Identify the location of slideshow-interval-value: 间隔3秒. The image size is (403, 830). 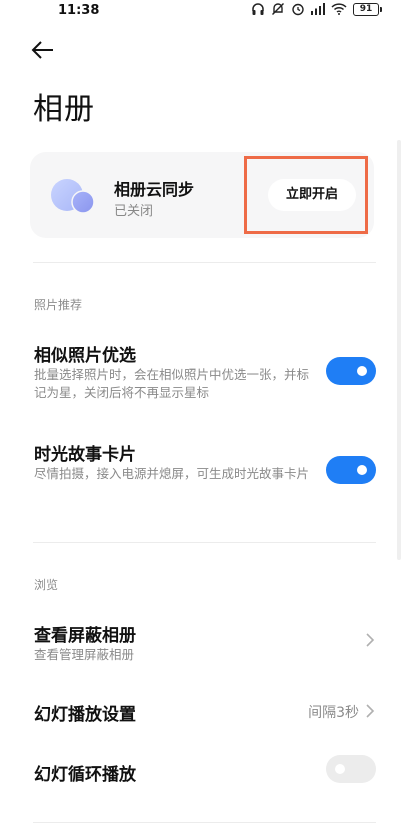
(333, 713).